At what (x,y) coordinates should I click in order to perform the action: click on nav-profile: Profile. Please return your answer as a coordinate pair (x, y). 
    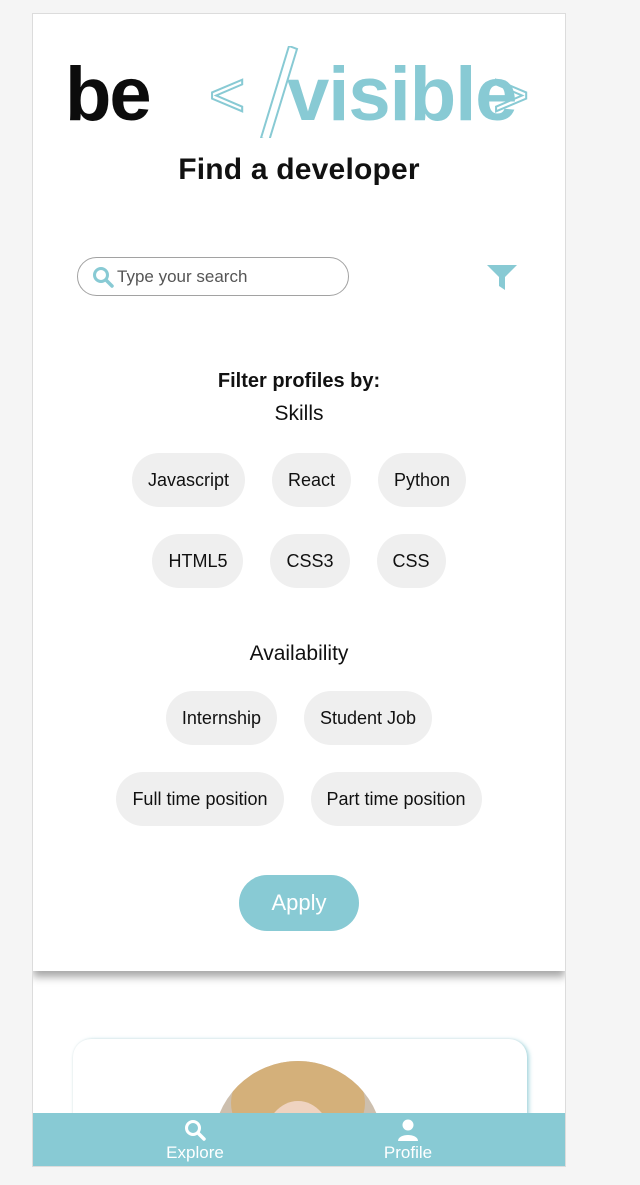
    Looking at the image, I should click on (408, 1139).